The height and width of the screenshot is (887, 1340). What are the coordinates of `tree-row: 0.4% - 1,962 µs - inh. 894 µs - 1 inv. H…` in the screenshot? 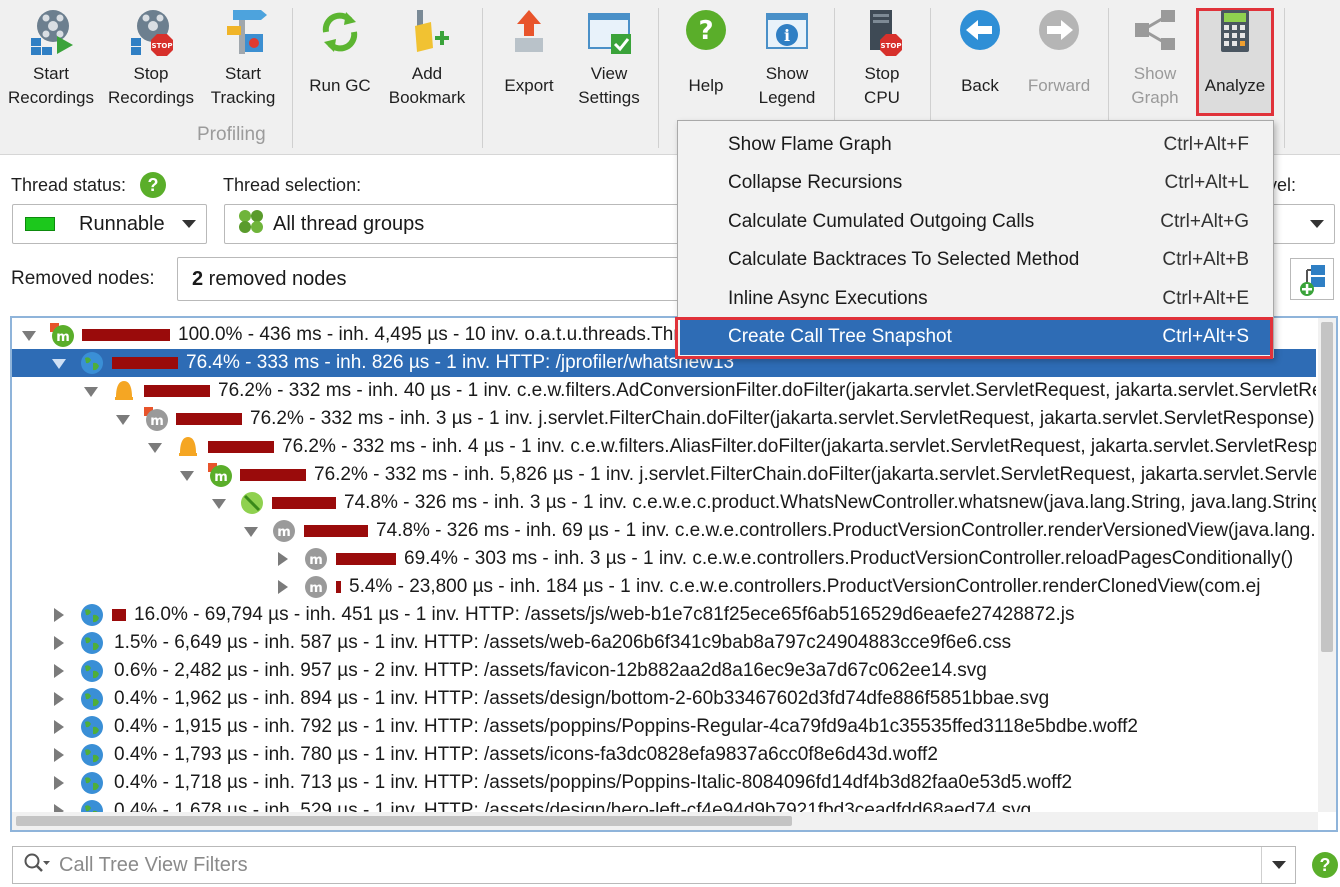 It's located at (664, 699).